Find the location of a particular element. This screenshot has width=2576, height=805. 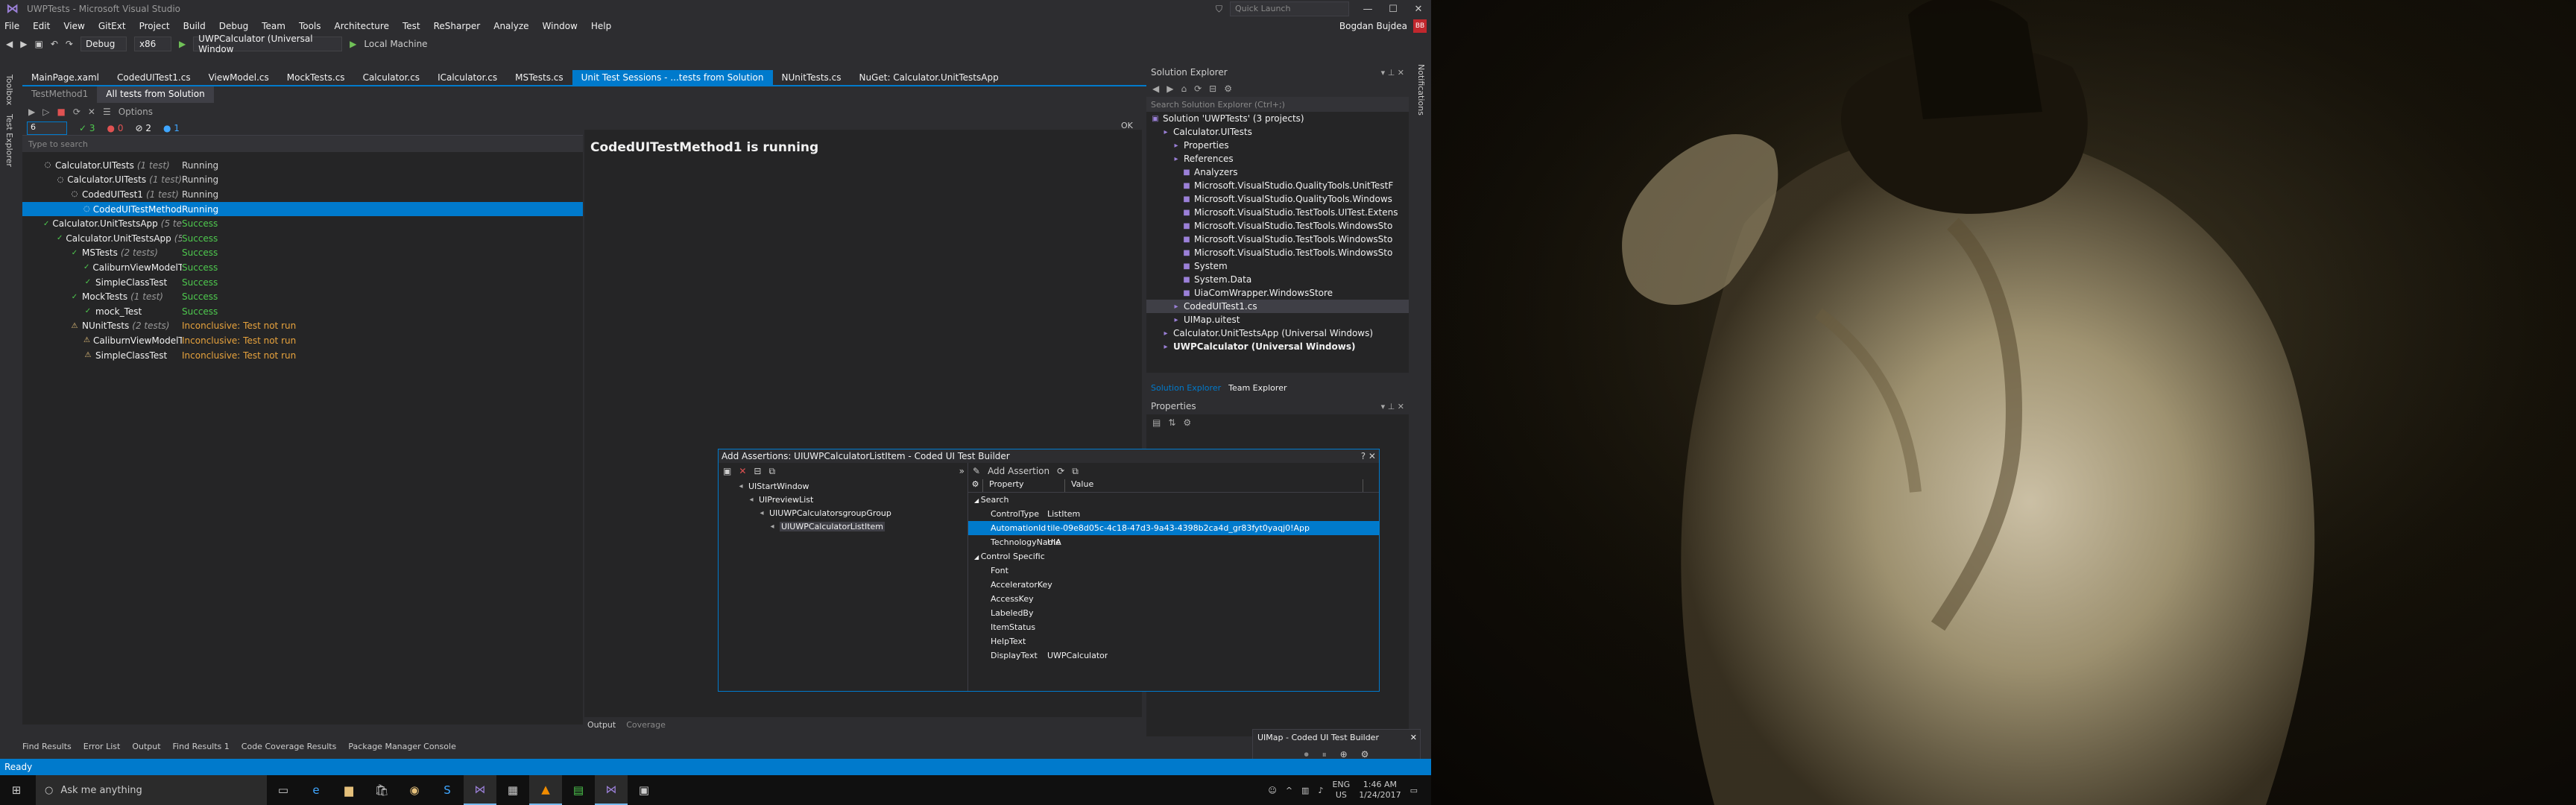

user-account: Bogdan Bujdea BB is located at coordinates (1383, 26).